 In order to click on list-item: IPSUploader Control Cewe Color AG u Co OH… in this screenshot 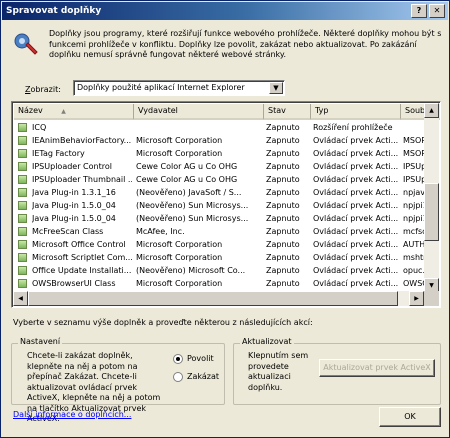, I will do `click(223, 166)`.